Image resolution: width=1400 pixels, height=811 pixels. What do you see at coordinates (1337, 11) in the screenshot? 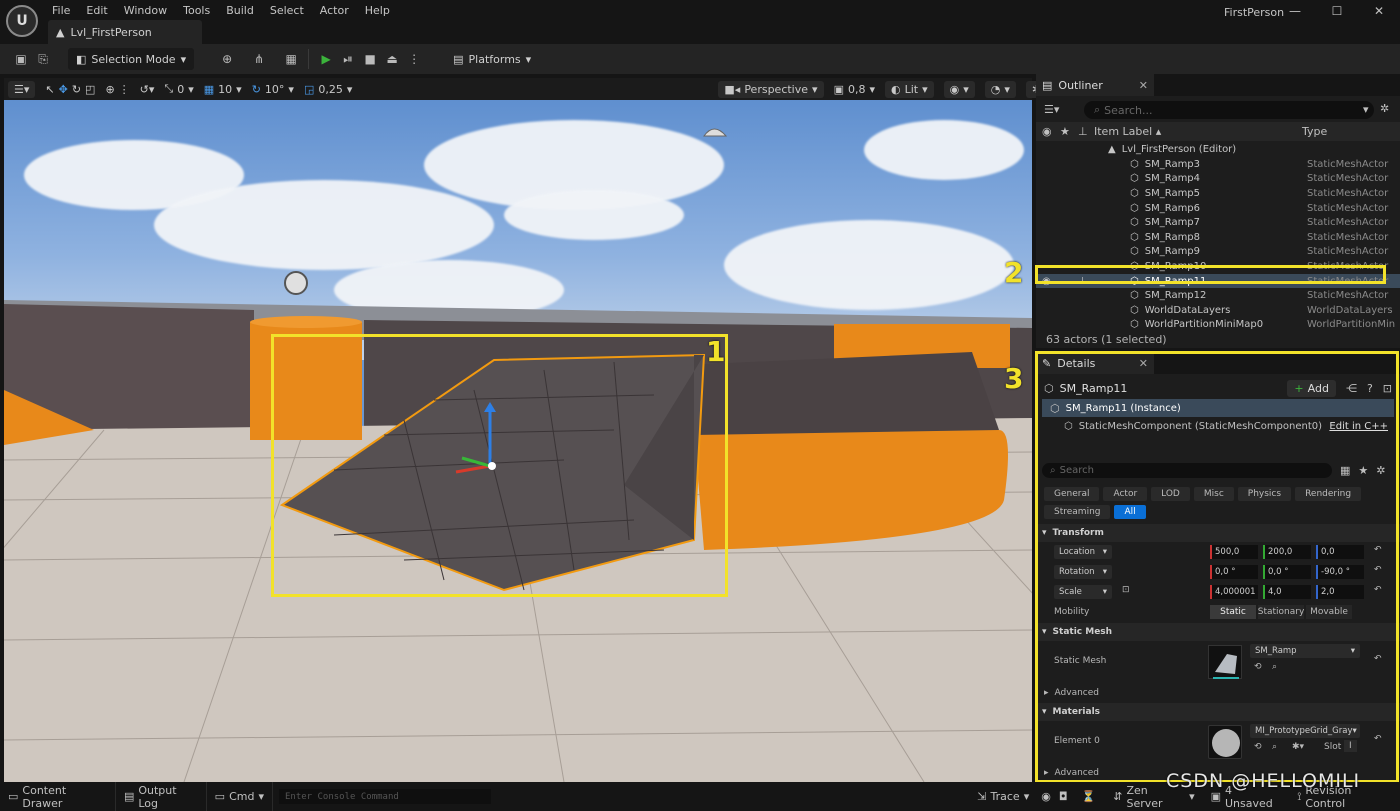
I see `maximize-button: ☐` at bounding box center [1337, 11].